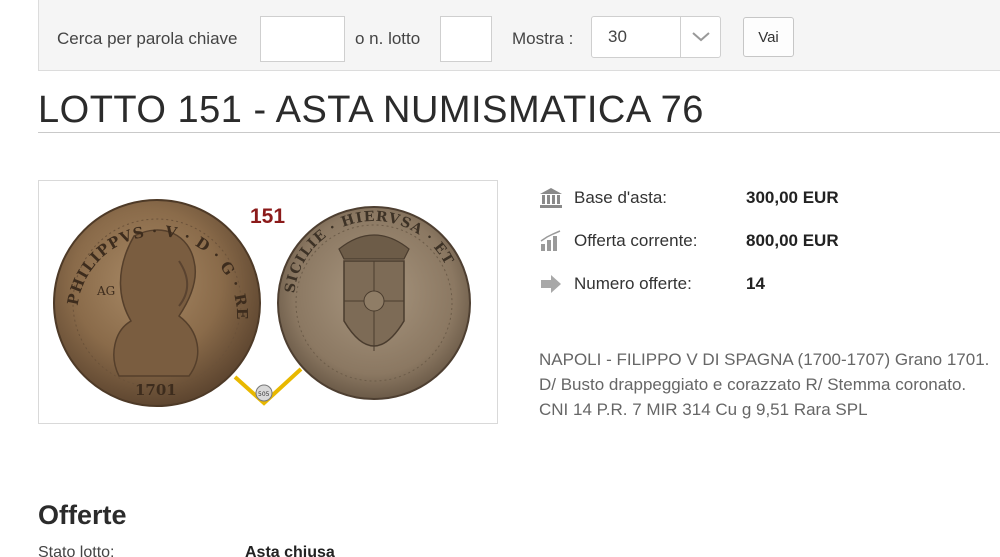 The width and height of the screenshot is (1000, 557). What do you see at coordinates (105, 291) in the screenshot?
I see `obverse-mark: AG` at bounding box center [105, 291].